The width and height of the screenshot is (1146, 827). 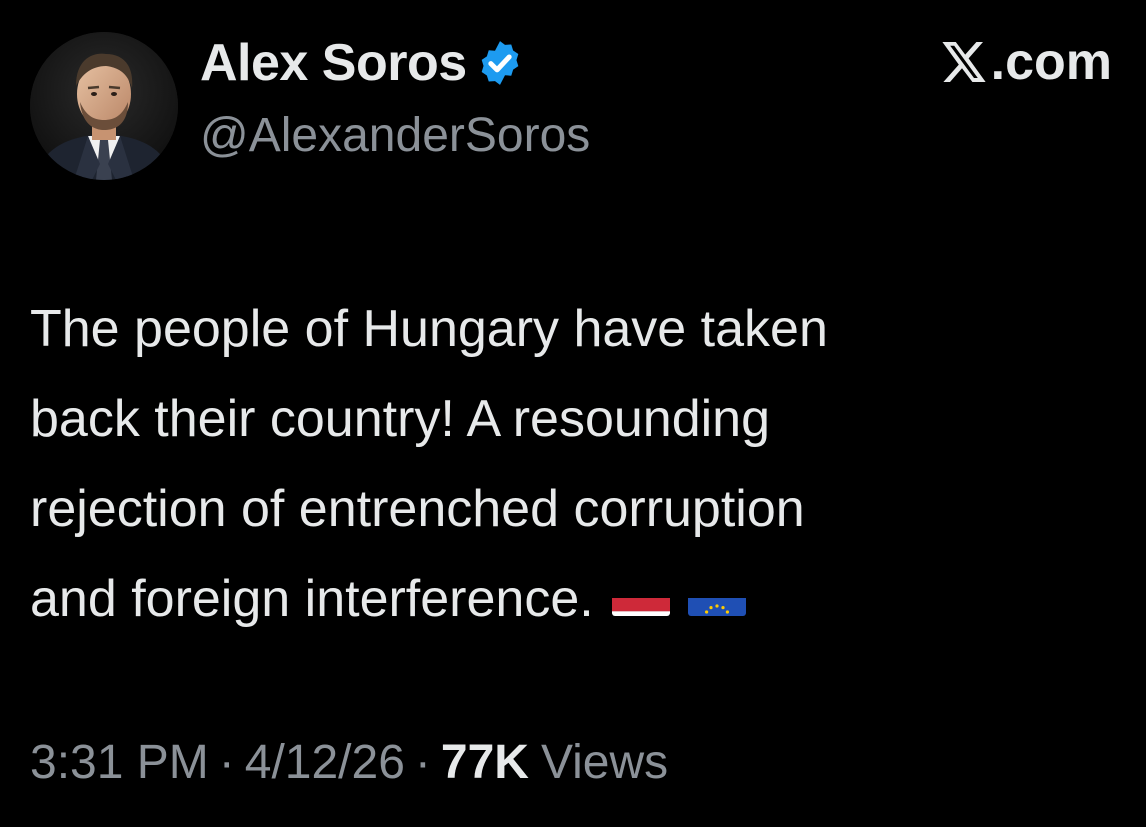 I want to click on hungary-flag-icon, so click(x=640, y=596).